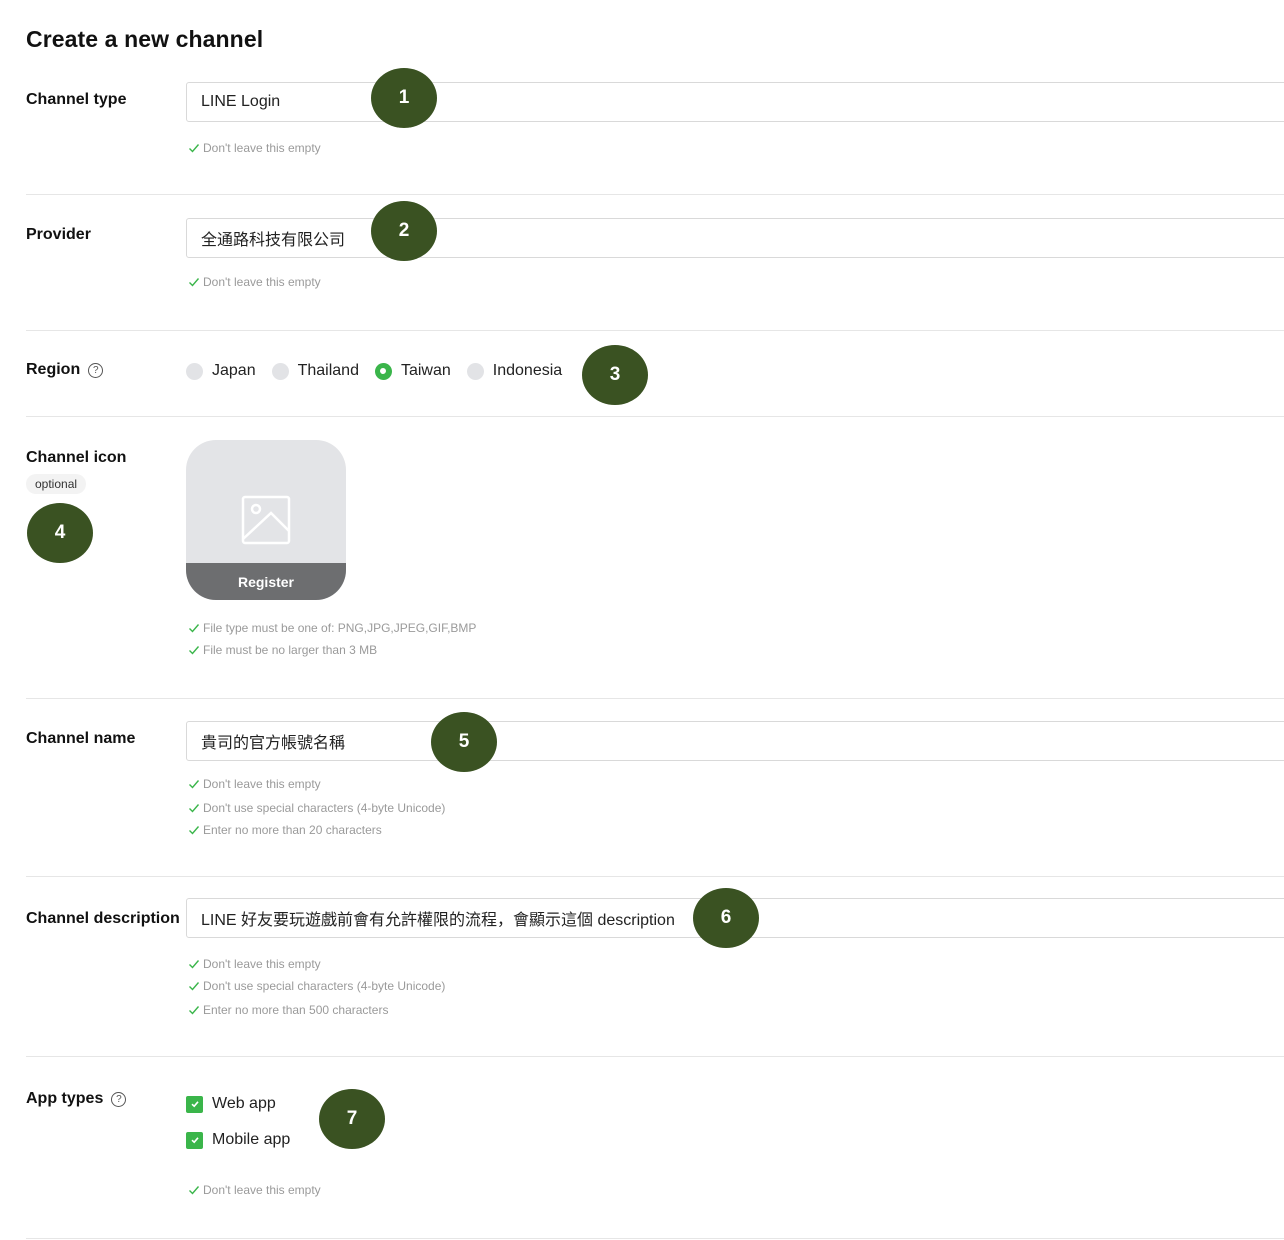 The width and height of the screenshot is (1284, 1240). Describe the element at coordinates (352, 1119) in the screenshot. I see `annotation-marker-7: 7` at that location.